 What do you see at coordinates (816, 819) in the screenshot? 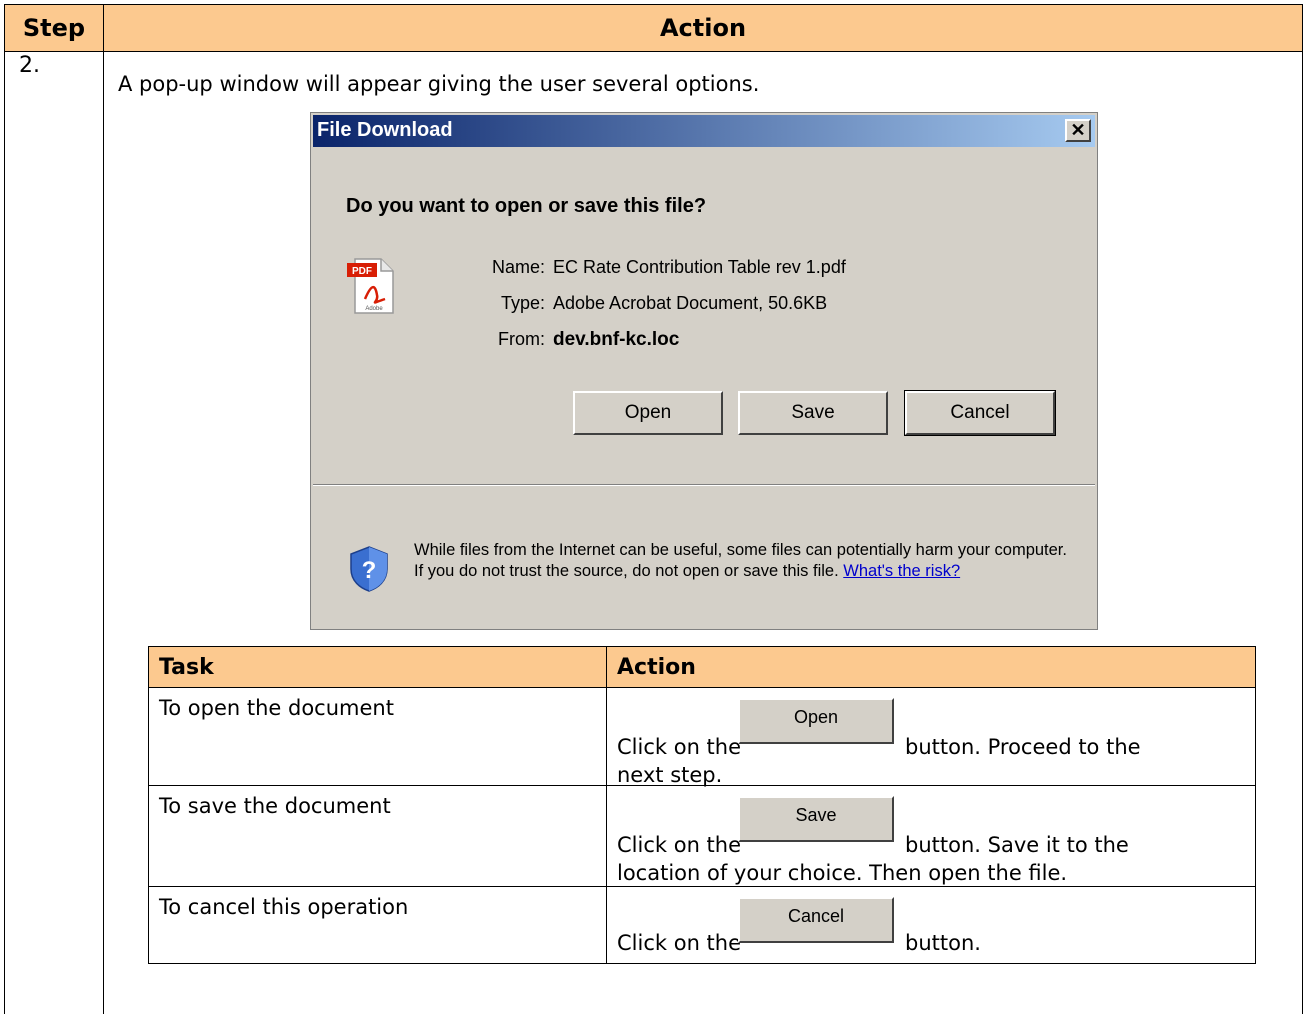
I see `save-button-illustration: Save` at bounding box center [816, 819].